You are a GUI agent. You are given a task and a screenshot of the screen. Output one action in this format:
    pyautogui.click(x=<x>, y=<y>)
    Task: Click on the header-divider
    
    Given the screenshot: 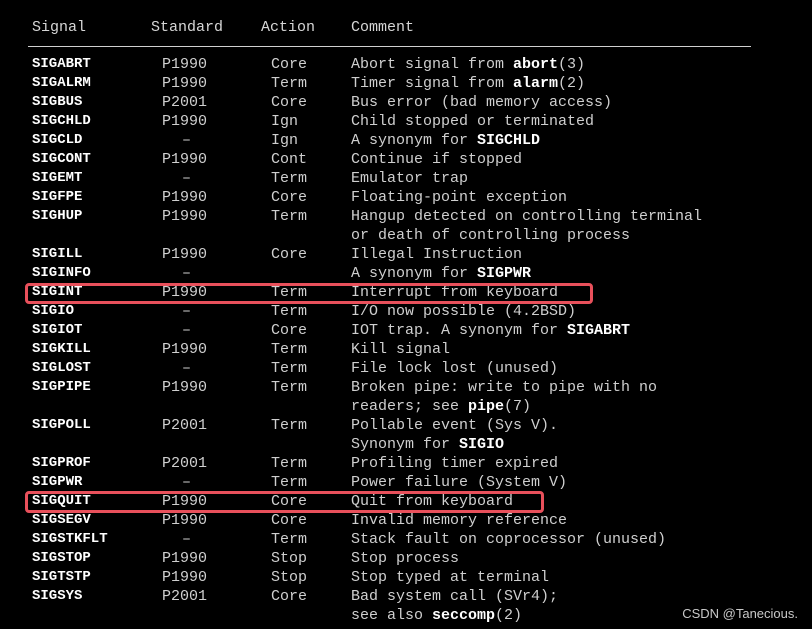 What is the action you would take?
    pyautogui.click(x=389, y=46)
    